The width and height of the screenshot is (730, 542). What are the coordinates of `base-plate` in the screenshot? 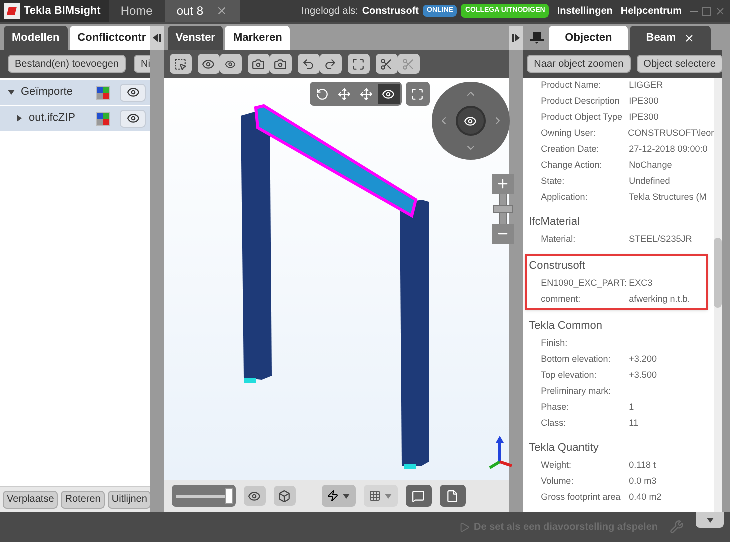 It's located at (250, 380).